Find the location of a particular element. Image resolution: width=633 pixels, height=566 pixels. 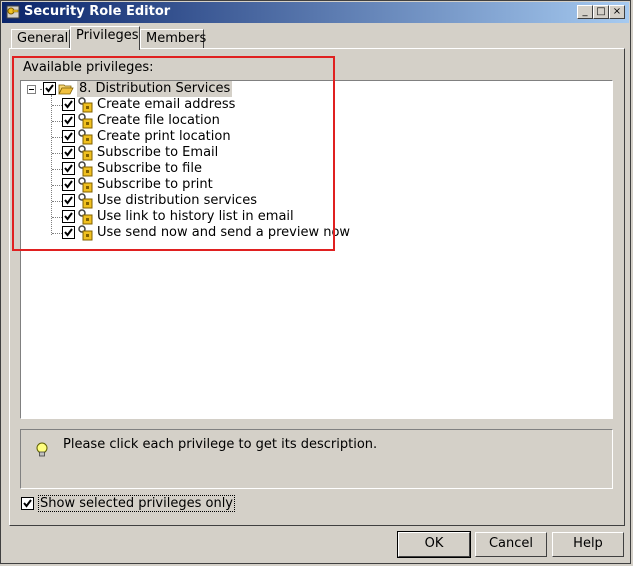

privilege-item: Subscribe to print is located at coordinates (185, 185).